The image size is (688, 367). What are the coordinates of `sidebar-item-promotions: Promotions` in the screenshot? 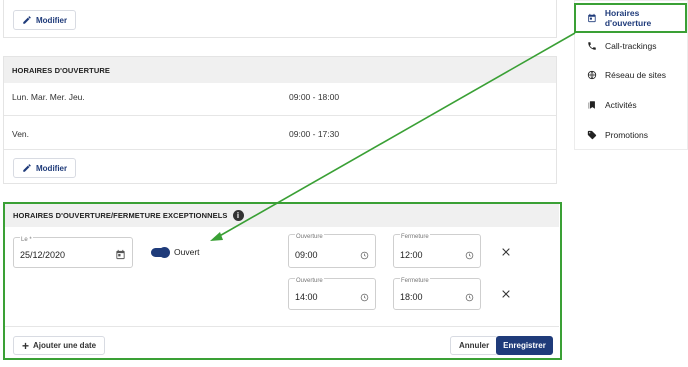 It's located at (631, 135).